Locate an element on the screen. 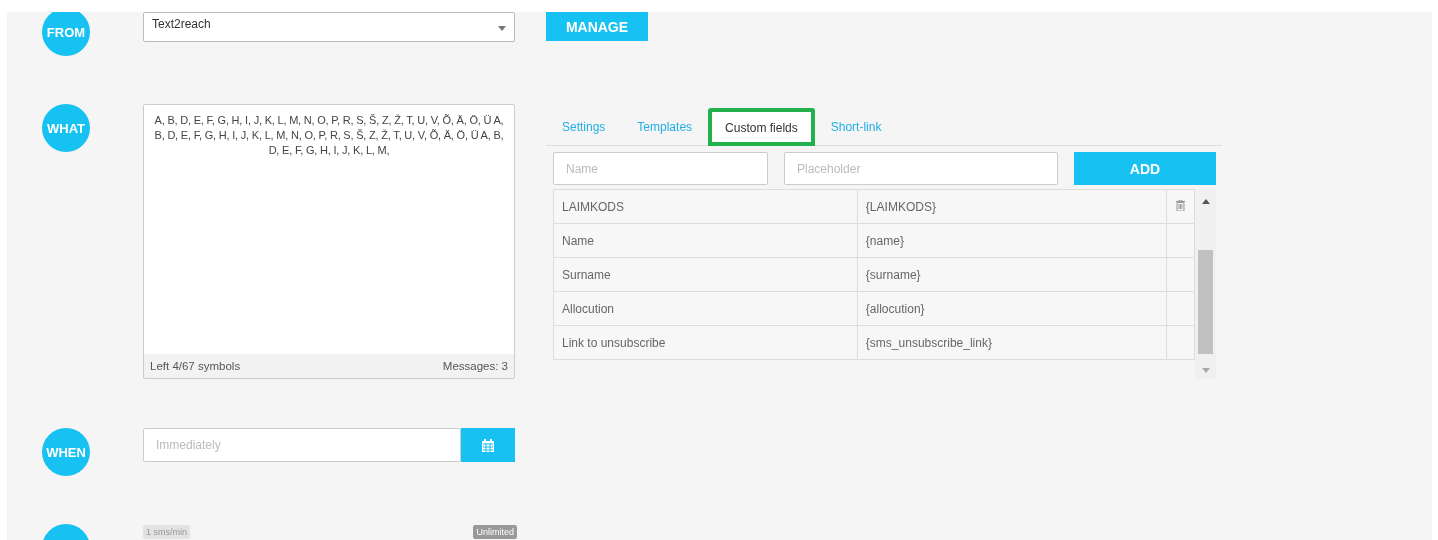 Image resolution: width=1438 pixels, height=540 pixels. table-cell: Surname is located at coordinates (705, 274).